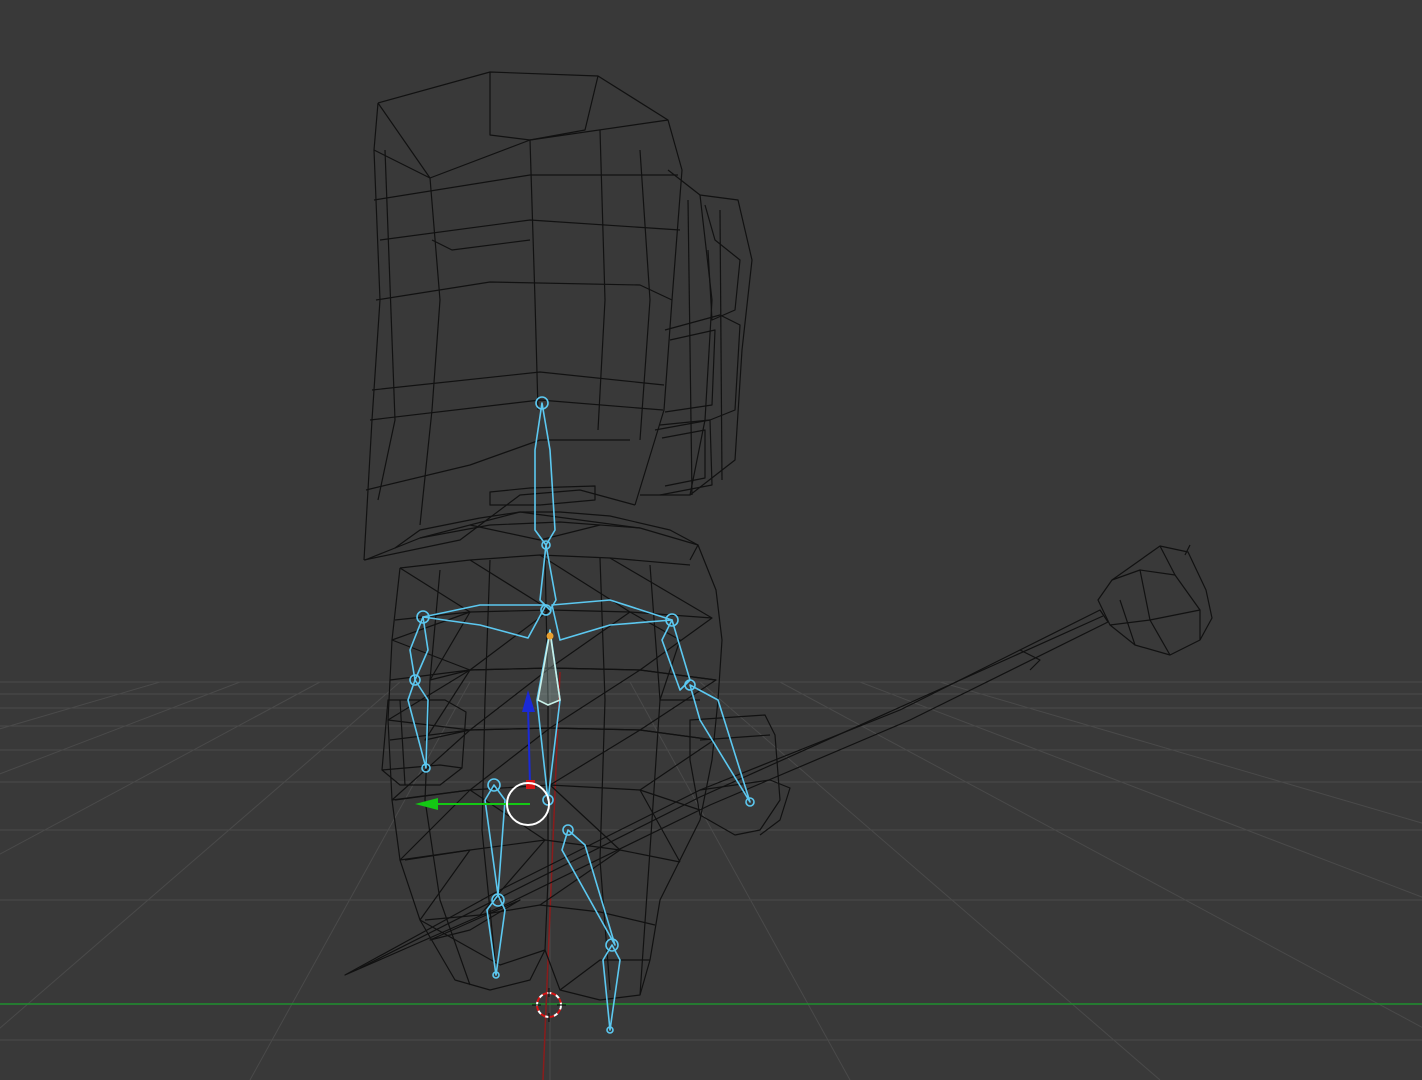 Image resolution: width=1422 pixels, height=1080 pixels. What do you see at coordinates (551, 875) in the screenshot?
I see `z-axis-line` at bounding box center [551, 875].